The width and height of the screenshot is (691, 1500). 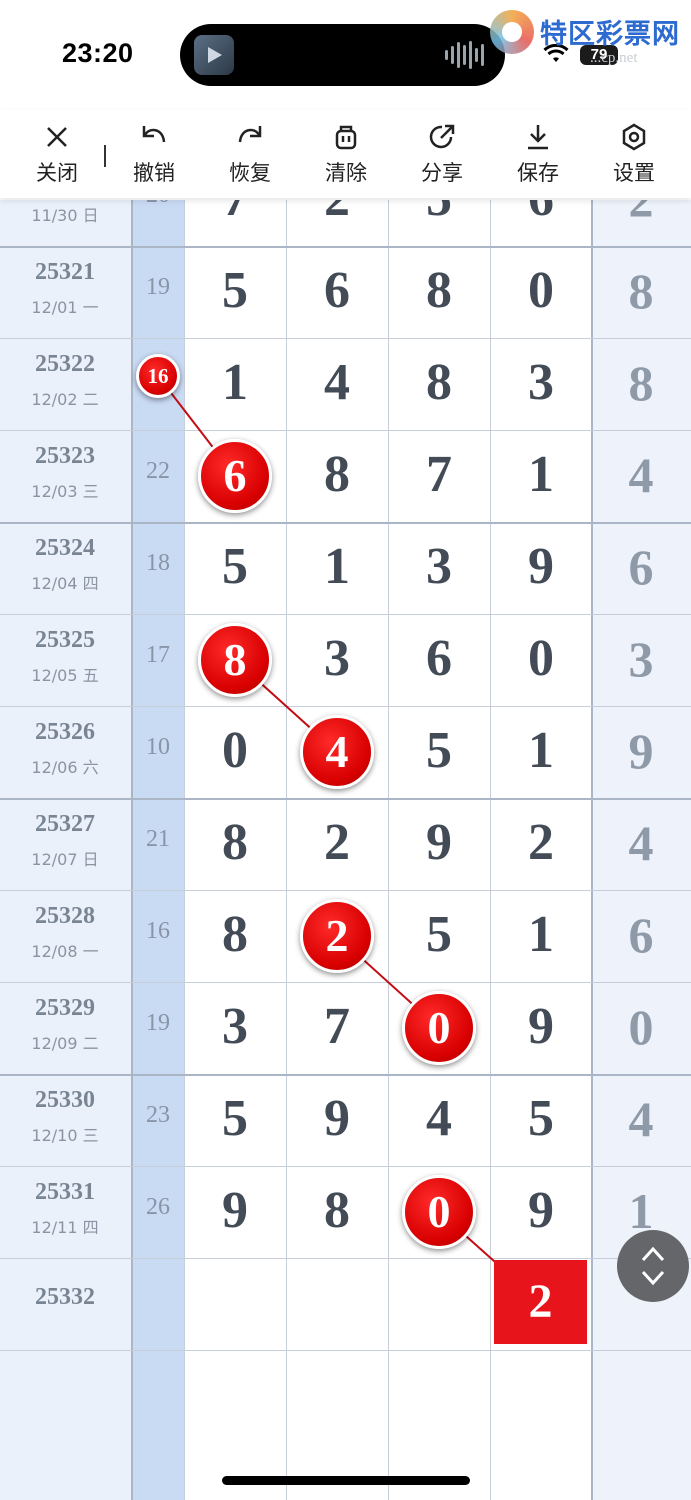 I want to click on toolbar: 关闭 撤销 恢复 清除 分享 保存 设置, so click(x=345, y=154).